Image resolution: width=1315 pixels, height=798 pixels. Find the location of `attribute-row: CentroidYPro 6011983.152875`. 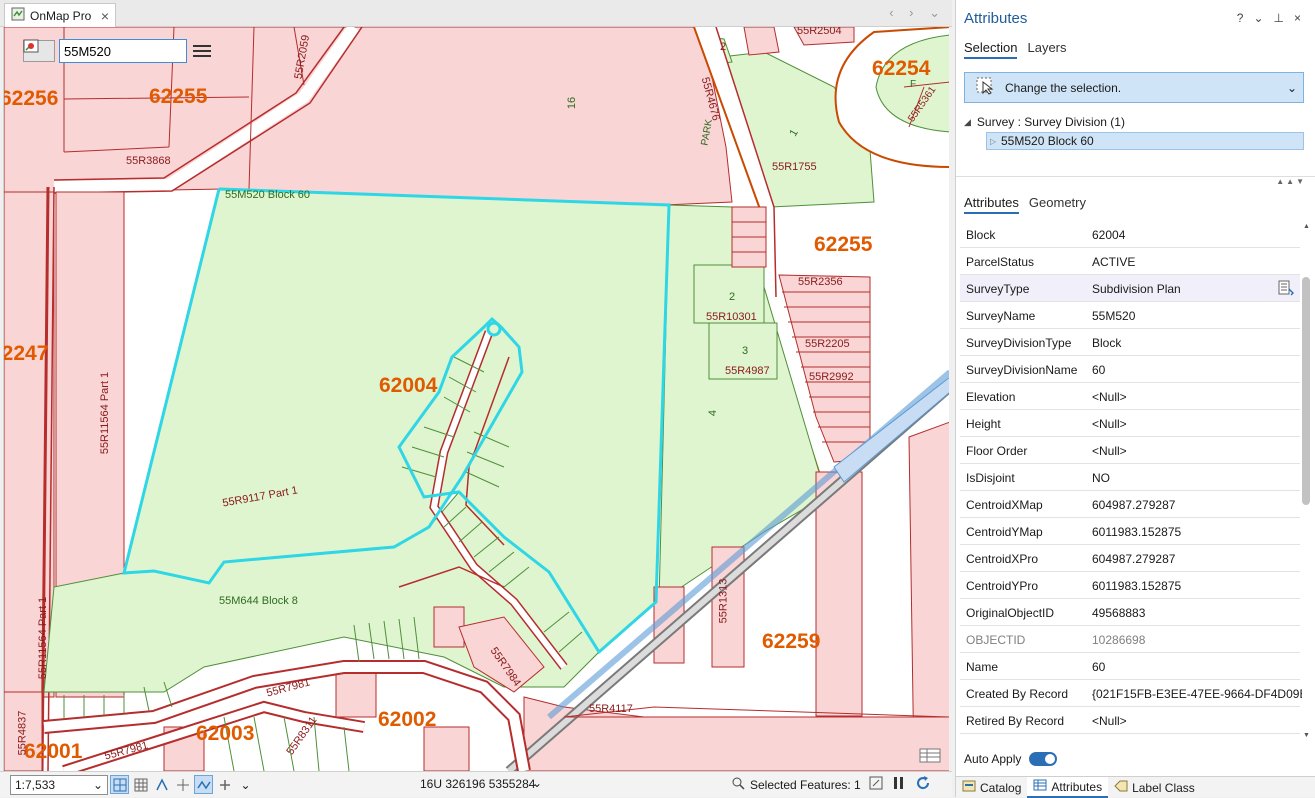

attribute-row: CentroidYPro 6011983.152875 is located at coordinates (1130, 585).